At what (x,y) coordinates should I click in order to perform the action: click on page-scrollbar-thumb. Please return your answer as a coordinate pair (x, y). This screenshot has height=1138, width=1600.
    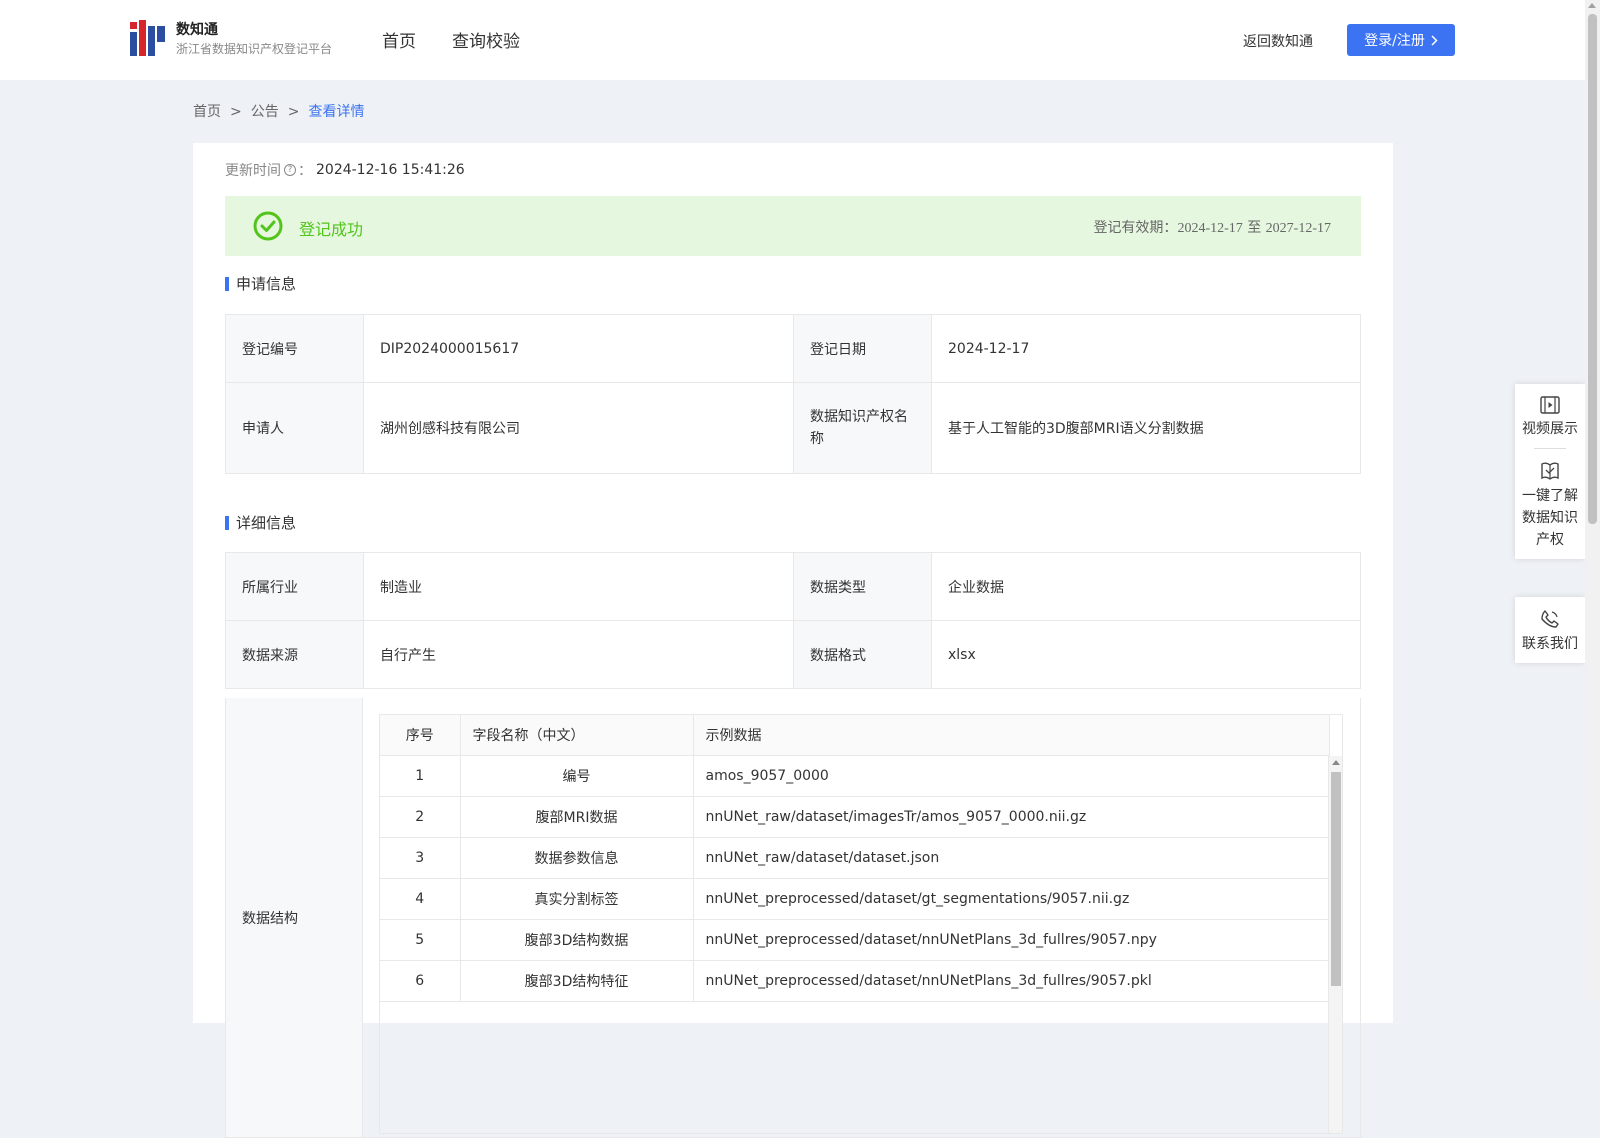
    Looking at the image, I should click on (1592, 269).